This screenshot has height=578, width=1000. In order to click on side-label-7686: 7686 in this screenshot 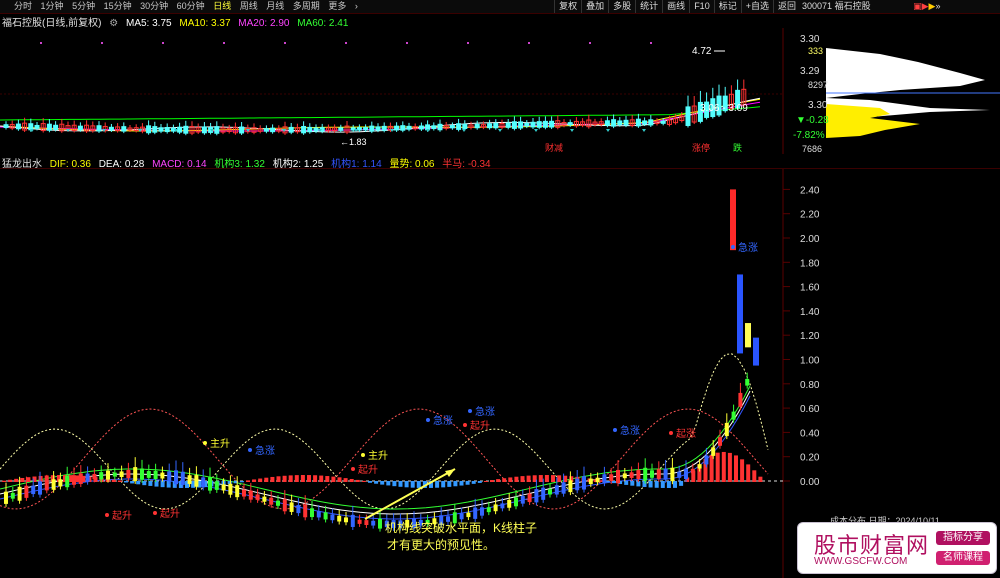, I will do `click(812, 149)`.